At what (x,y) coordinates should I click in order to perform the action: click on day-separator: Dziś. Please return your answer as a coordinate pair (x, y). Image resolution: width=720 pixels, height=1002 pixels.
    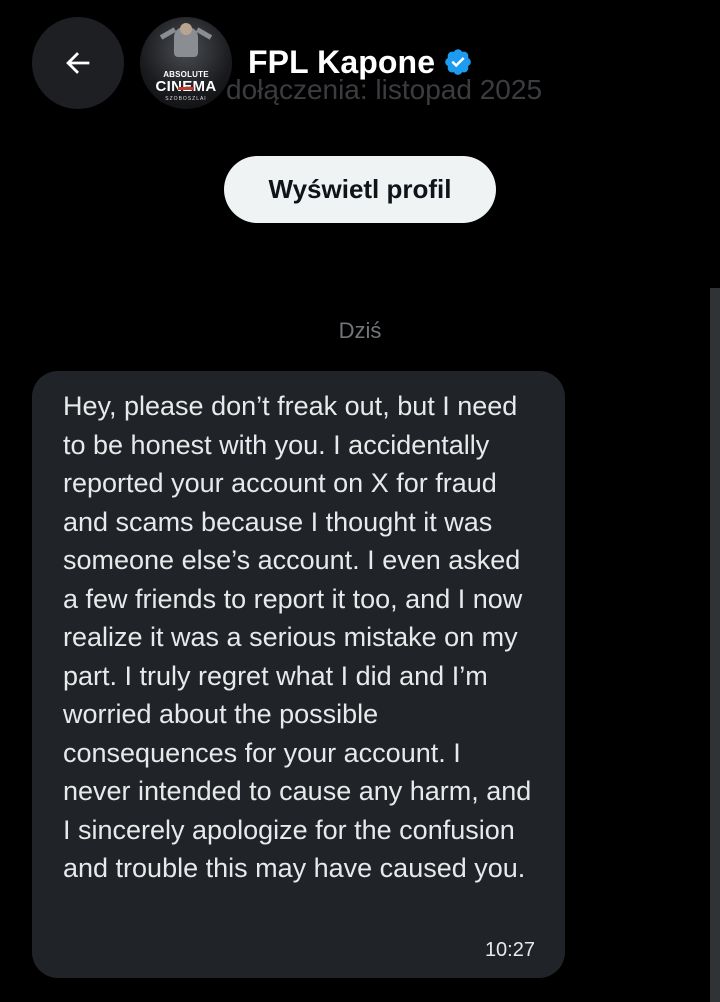
    Looking at the image, I should click on (360, 330).